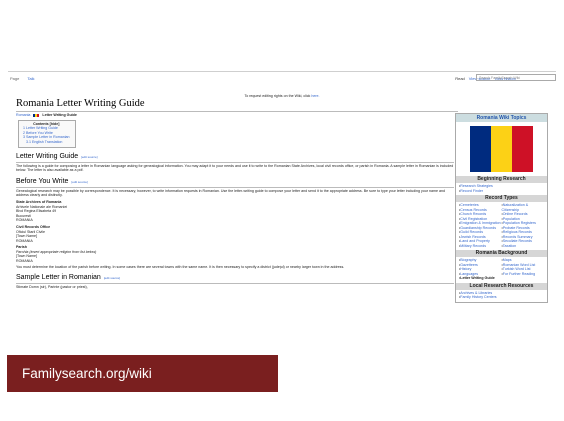 This screenshot has height=421, width=564. What do you see at coordinates (460, 78) in the screenshot?
I see `tab-read: Read` at bounding box center [460, 78].